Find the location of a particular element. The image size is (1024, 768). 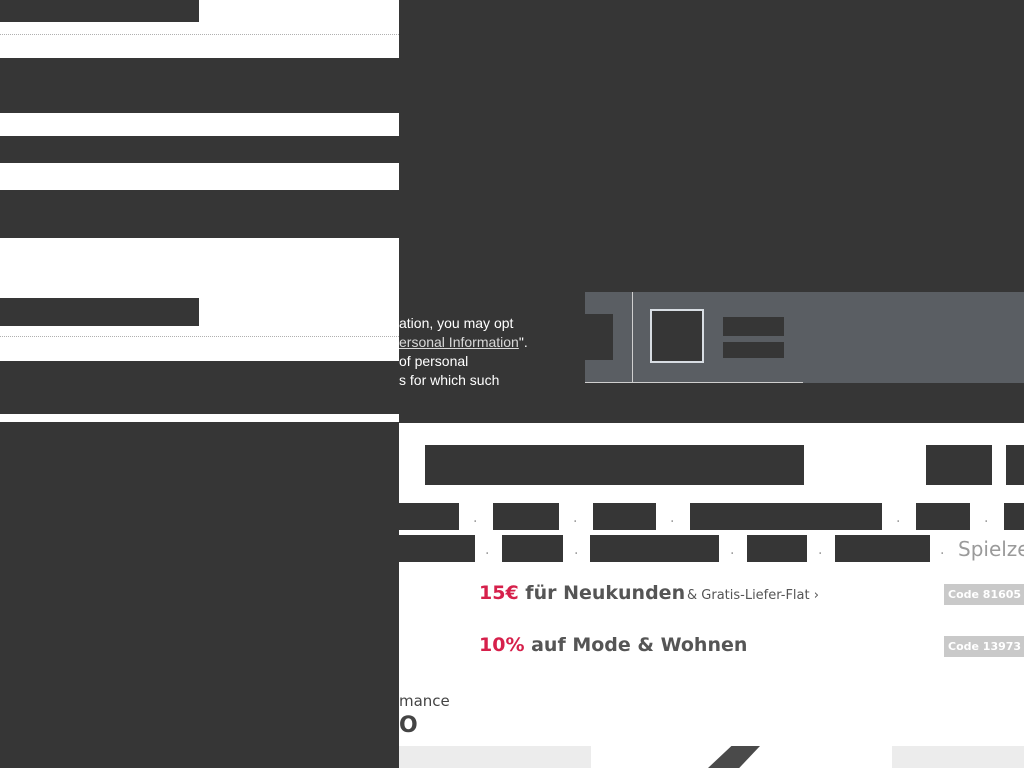

promo-new-customers: 15€ für Neukunden is located at coordinates (582, 593).